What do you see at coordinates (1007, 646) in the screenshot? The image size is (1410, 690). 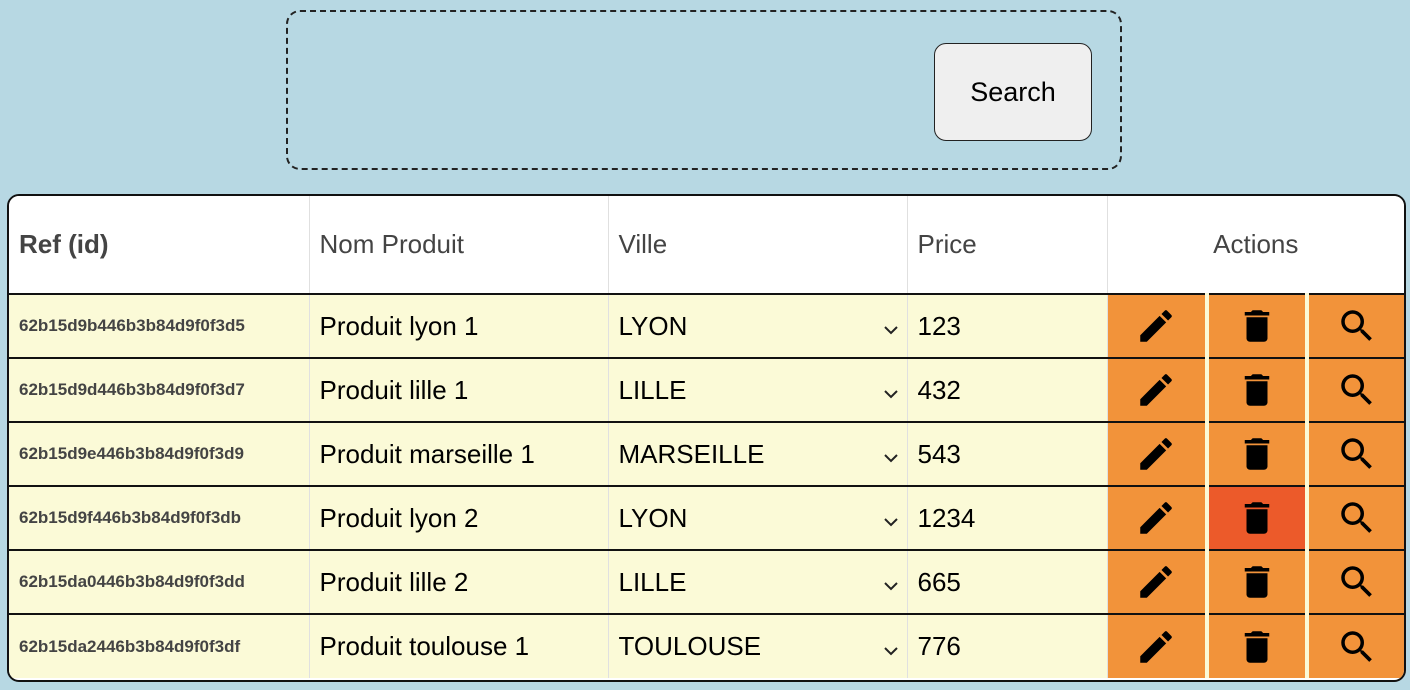 I see `price-cell: 776` at bounding box center [1007, 646].